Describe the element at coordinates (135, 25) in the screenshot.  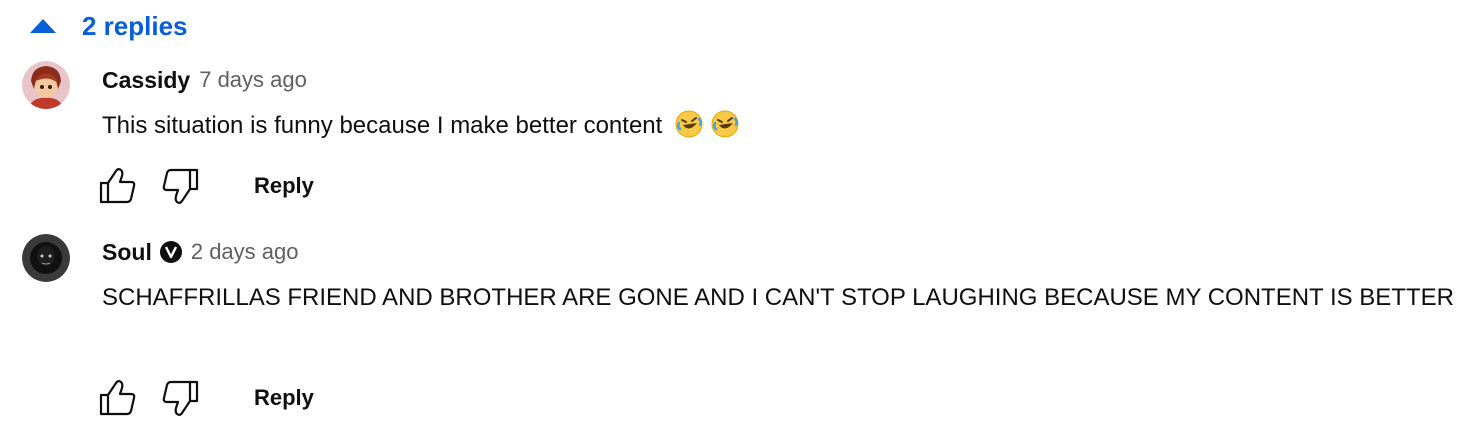
I see `replies-count-label: 2 replies` at that location.